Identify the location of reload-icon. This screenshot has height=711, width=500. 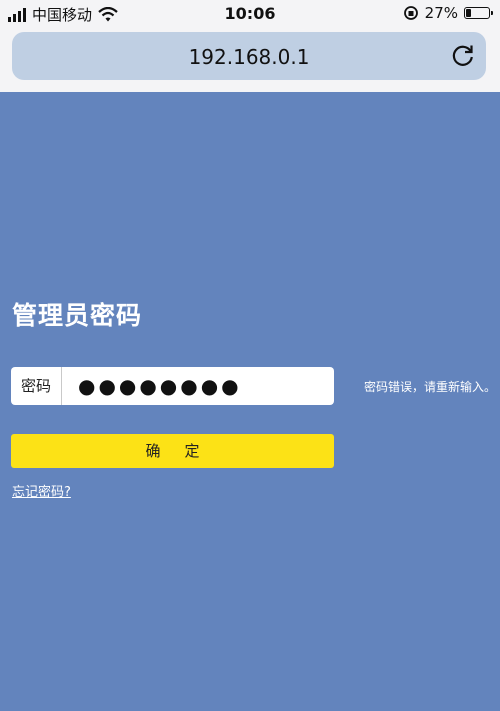
(463, 56).